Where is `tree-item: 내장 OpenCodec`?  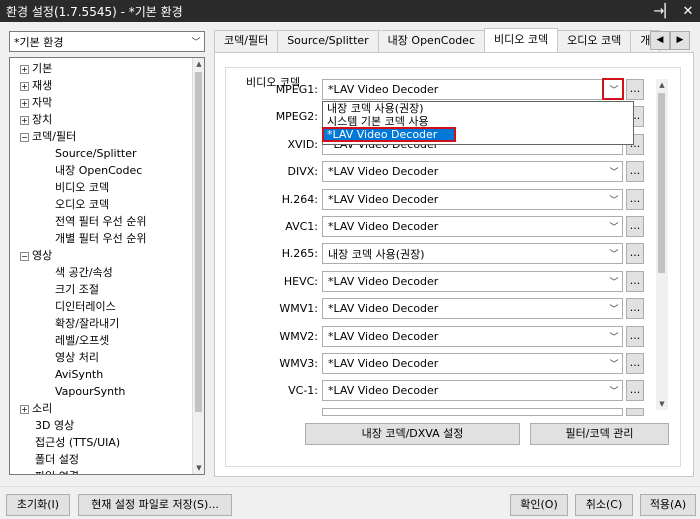 tree-item: 내장 OpenCodec is located at coordinates (101, 170).